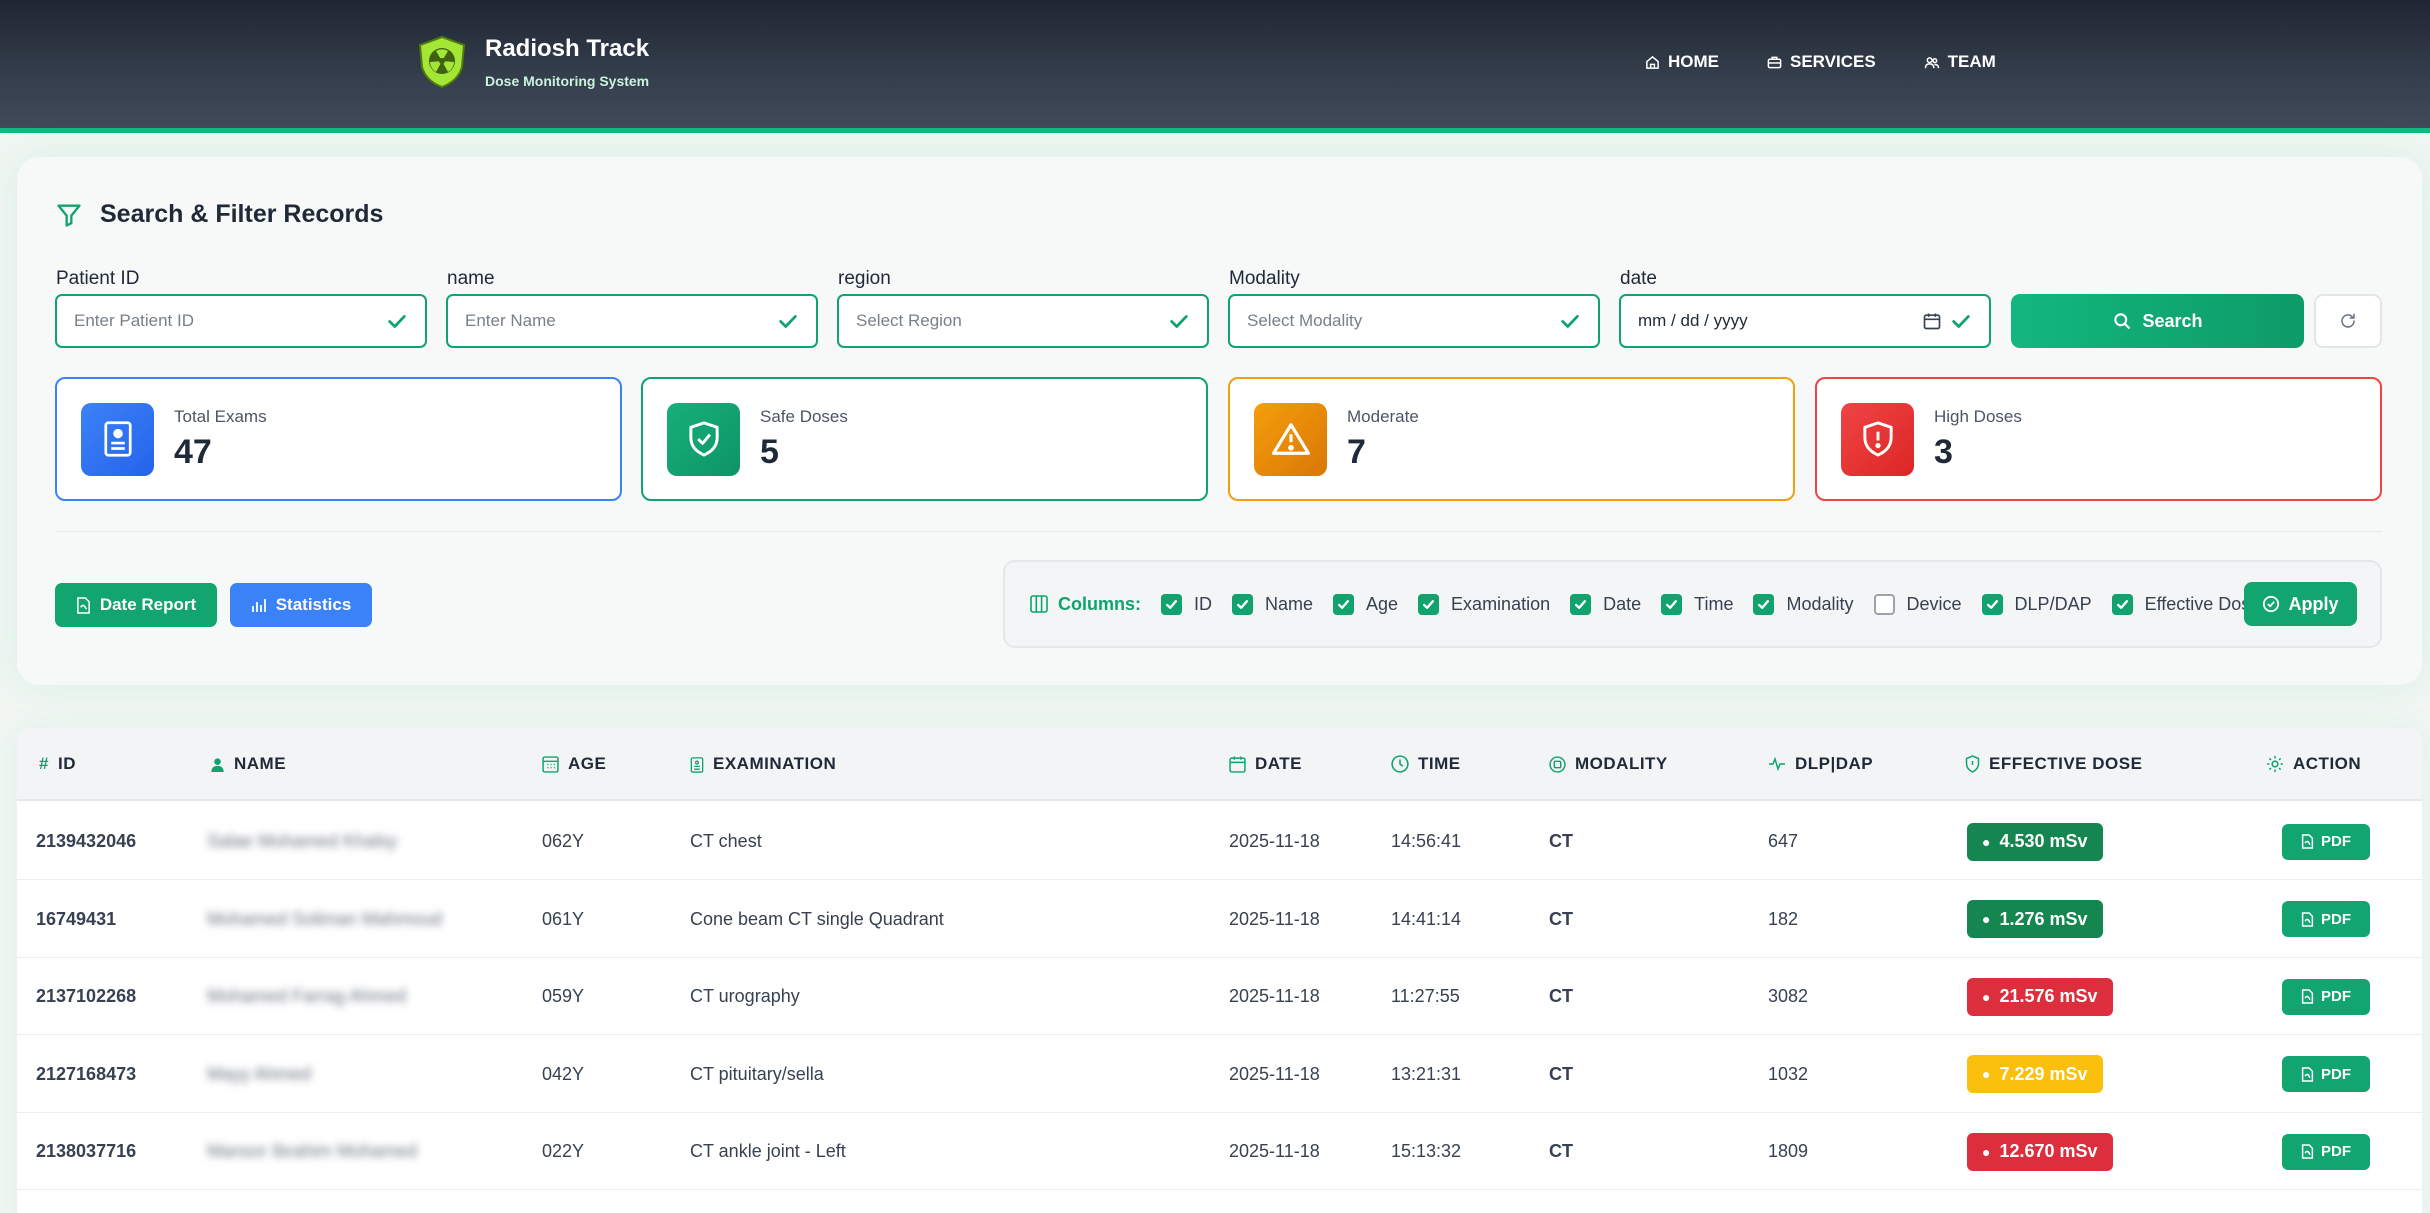 Image resolution: width=2430 pixels, height=1213 pixels. I want to click on th-examination-label: EXAMINATION, so click(775, 763).